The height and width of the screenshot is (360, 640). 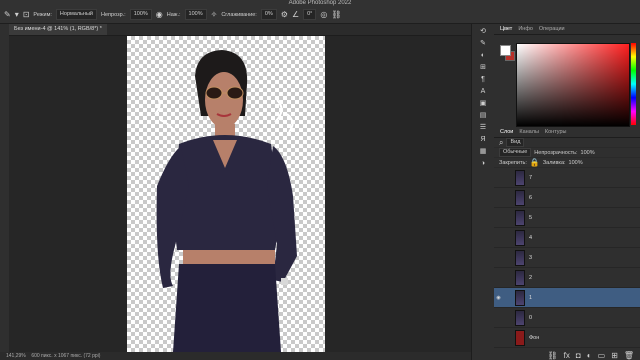 I want to click on hue-slider, so click(x=633, y=84).